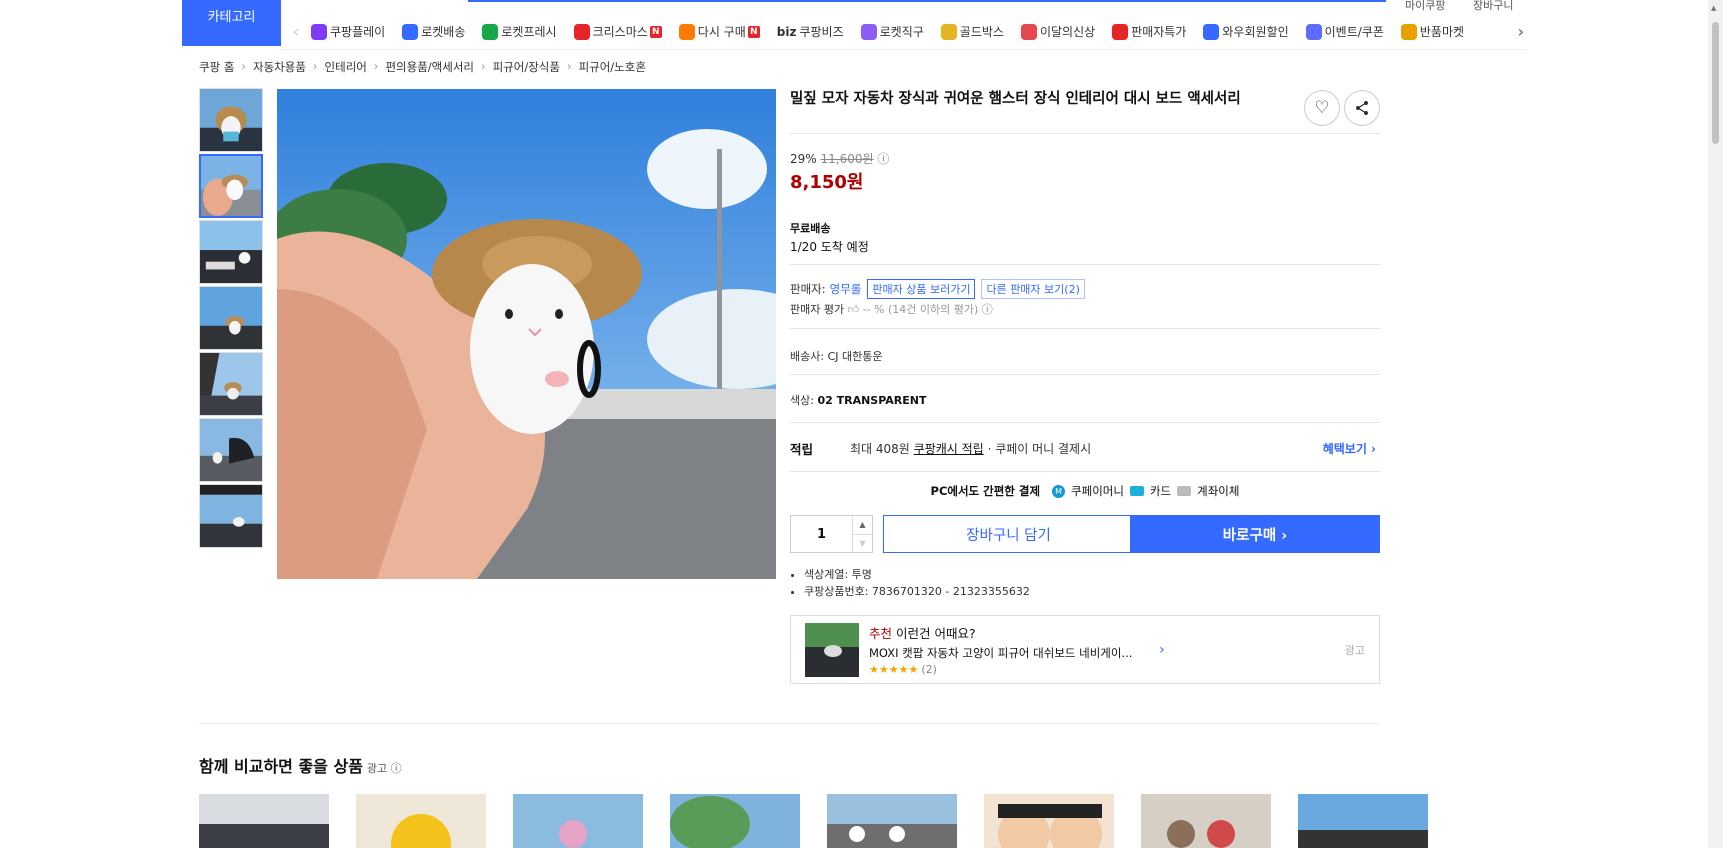  What do you see at coordinates (987, 309) in the screenshot?
I see `rating-info-icon: ⓘ` at bounding box center [987, 309].